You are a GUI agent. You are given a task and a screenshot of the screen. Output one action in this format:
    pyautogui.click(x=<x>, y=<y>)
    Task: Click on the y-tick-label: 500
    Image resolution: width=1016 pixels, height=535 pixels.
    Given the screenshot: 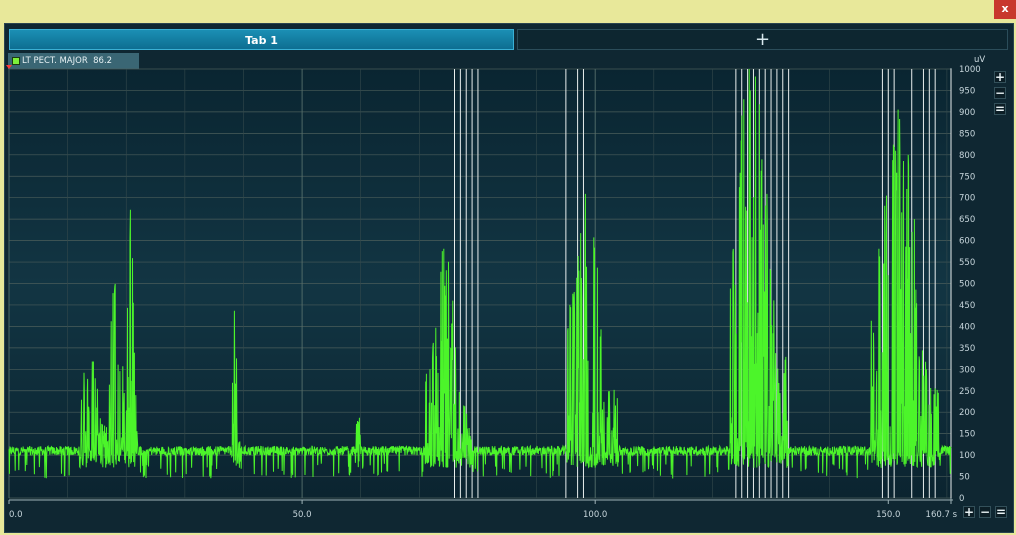 What is the action you would take?
    pyautogui.click(x=967, y=285)
    